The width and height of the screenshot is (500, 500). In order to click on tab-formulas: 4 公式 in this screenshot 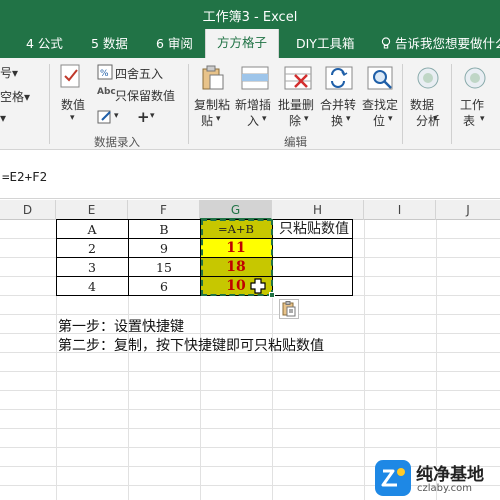, I will do `click(44, 44)`.